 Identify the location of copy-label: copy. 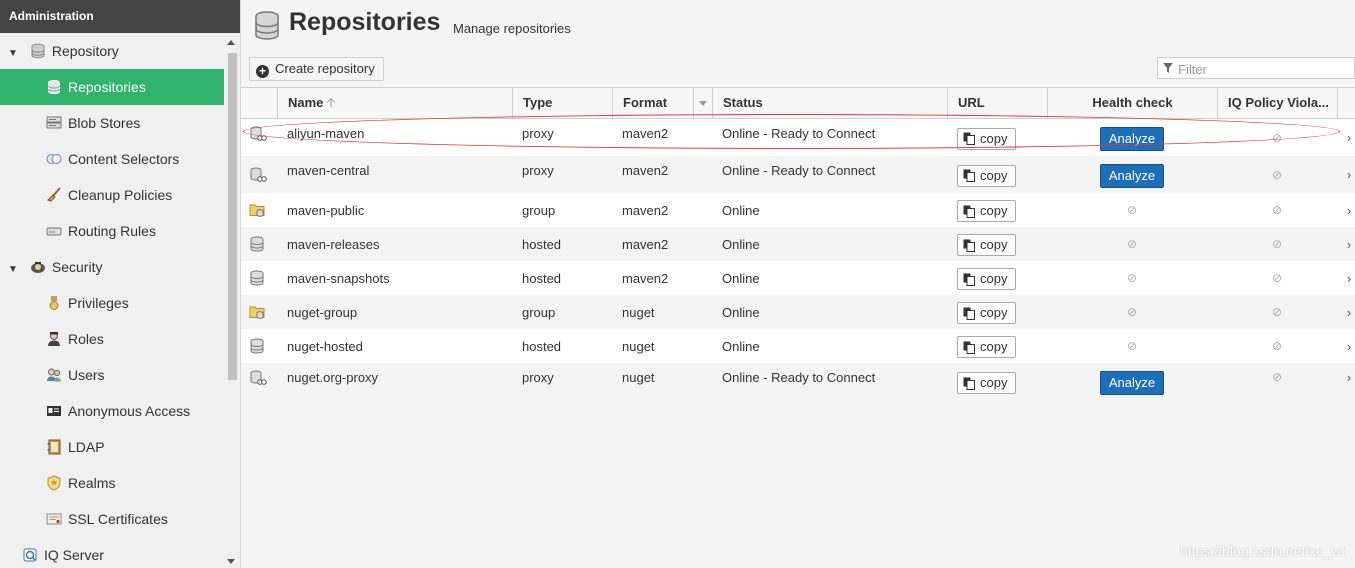
(994, 138).